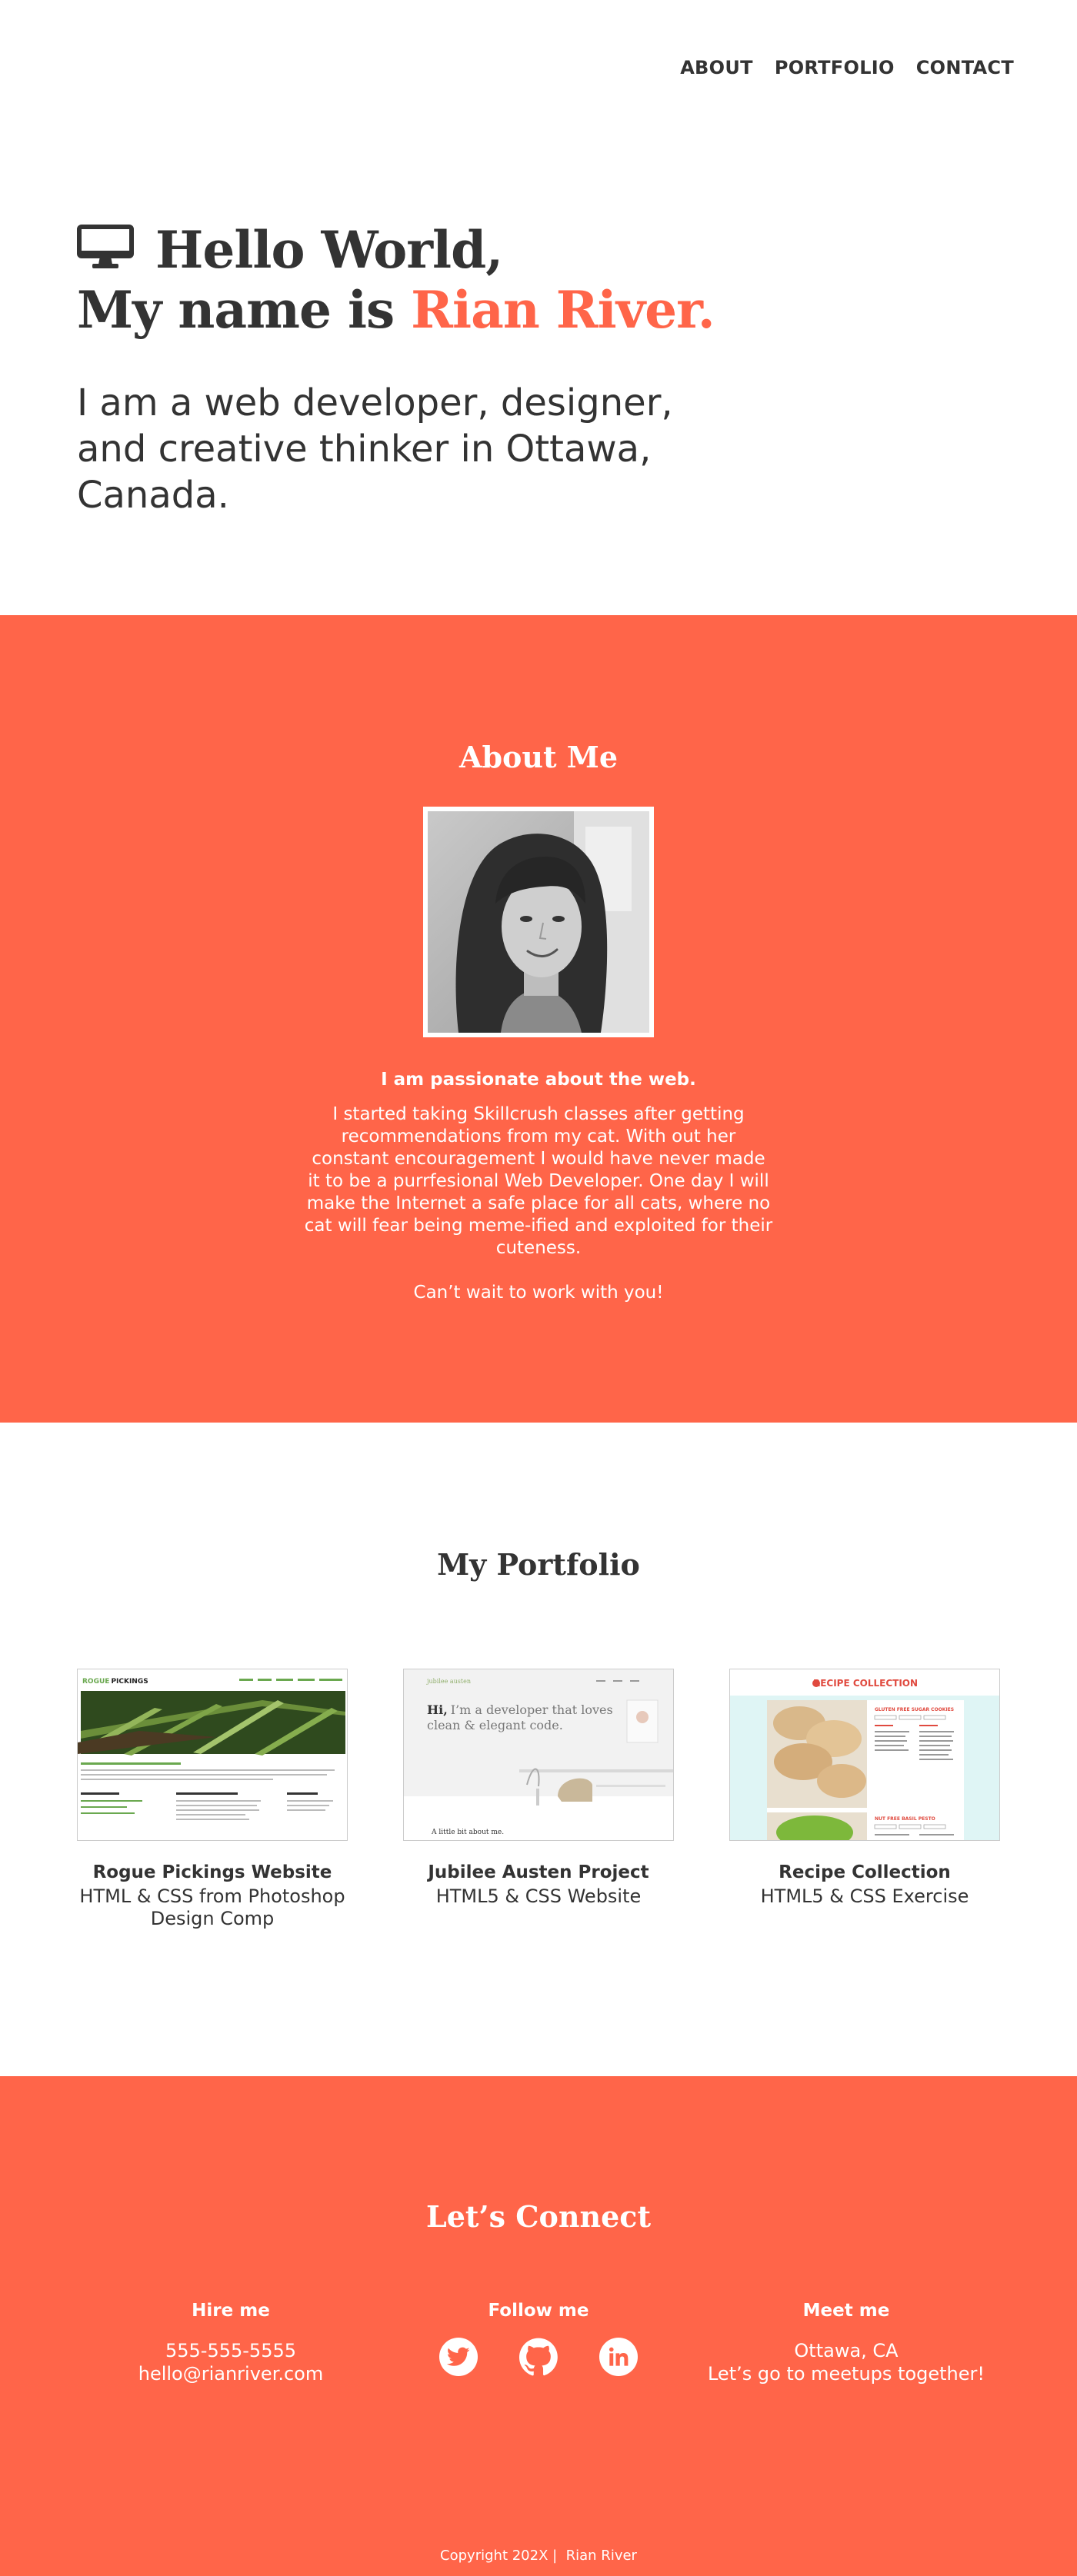  I want to click on about-heading: I am passionate about the web., so click(538, 1080).